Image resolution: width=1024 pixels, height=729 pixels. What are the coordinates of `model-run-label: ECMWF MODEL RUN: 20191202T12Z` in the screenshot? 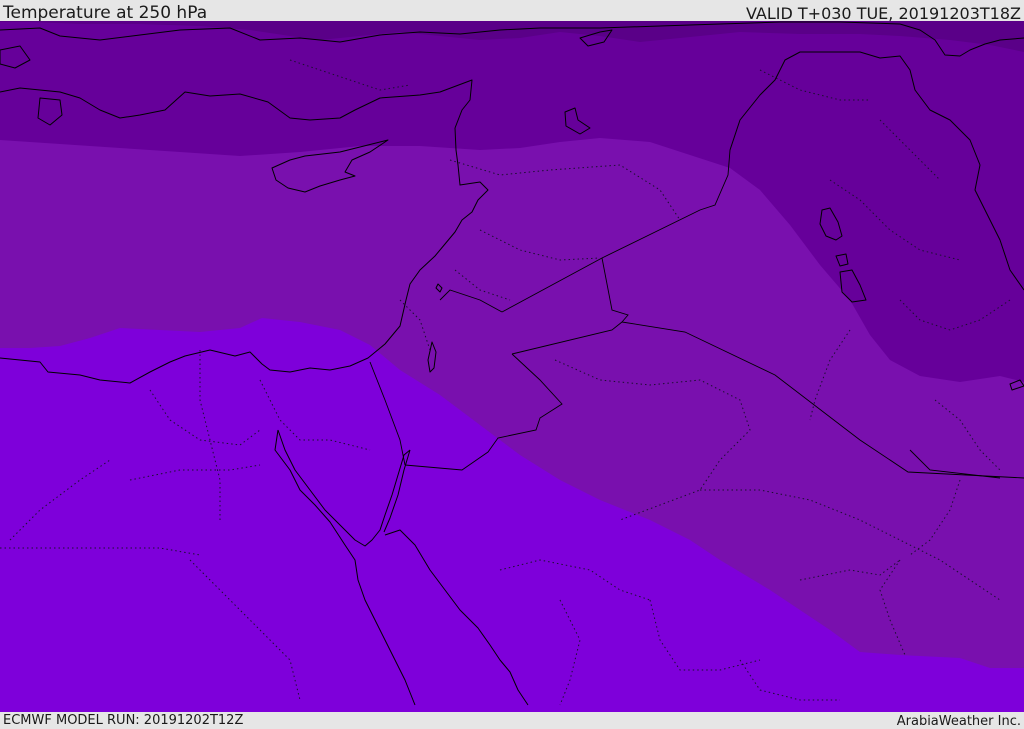 It's located at (123, 720).